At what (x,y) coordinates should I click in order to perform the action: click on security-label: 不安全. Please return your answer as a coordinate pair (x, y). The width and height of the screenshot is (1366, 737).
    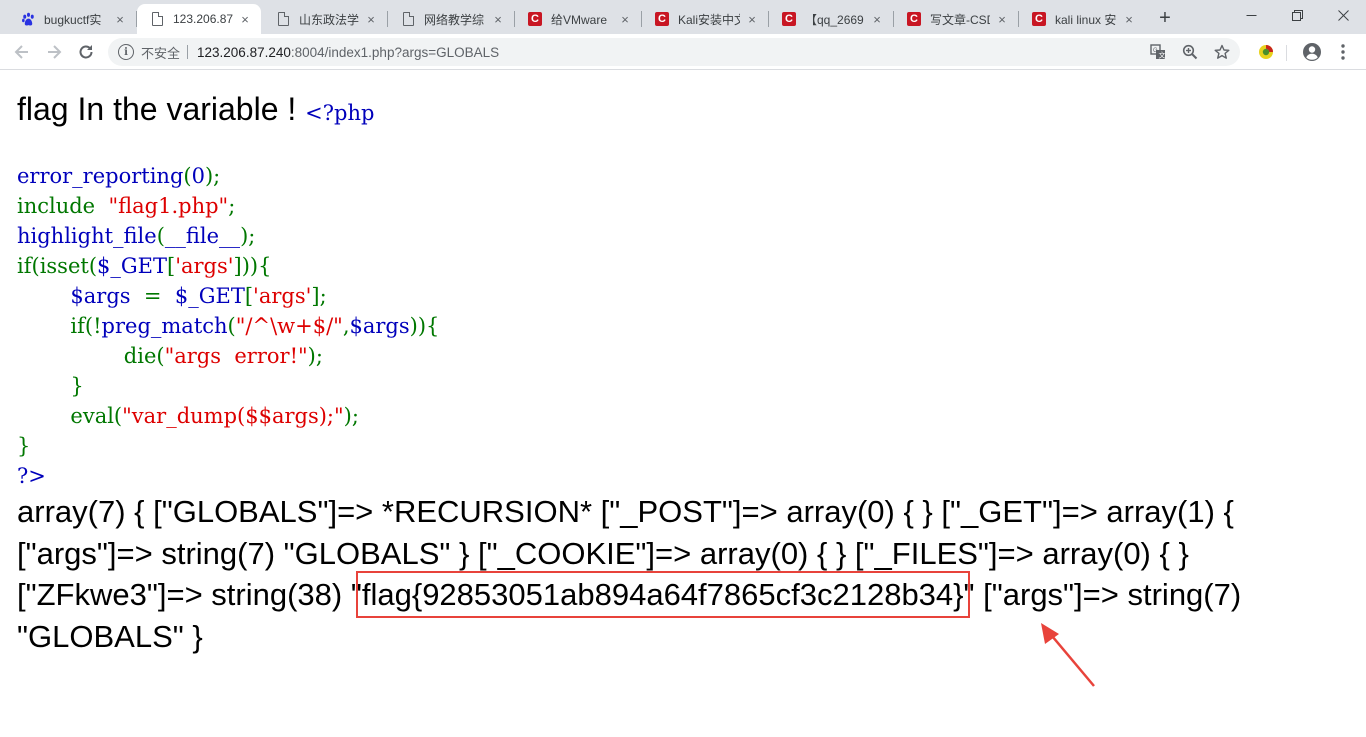
    Looking at the image, I should click on (160, 52).